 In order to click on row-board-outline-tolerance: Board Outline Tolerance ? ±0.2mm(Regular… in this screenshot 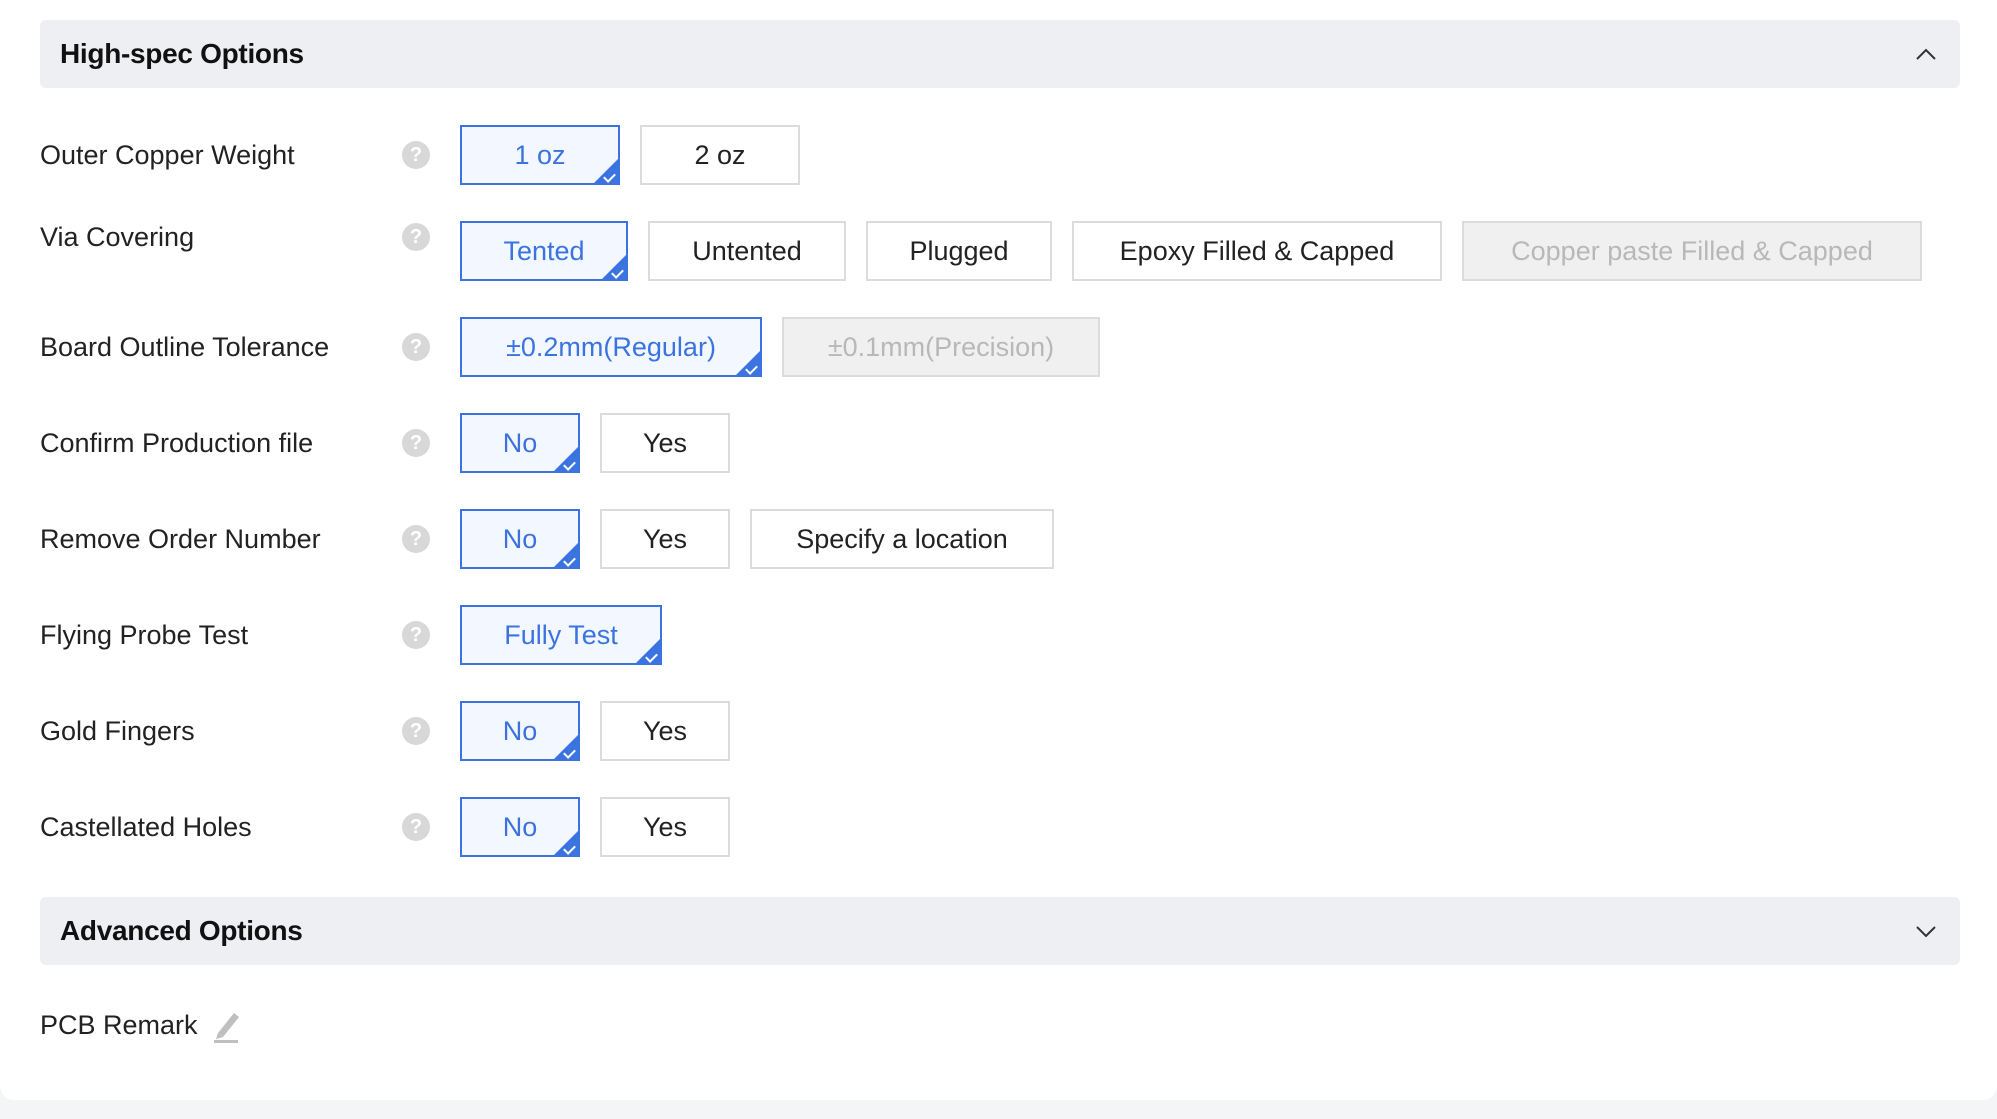, I will do `click(1000, 347)`.